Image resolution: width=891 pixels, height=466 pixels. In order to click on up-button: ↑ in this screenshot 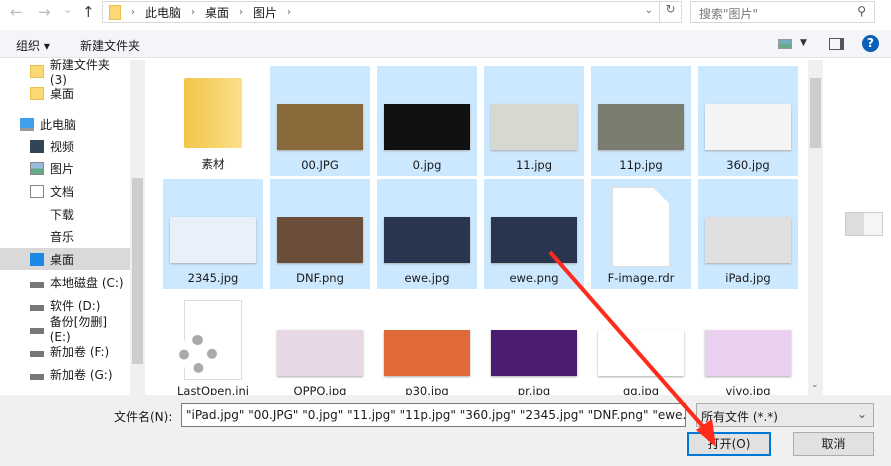, I will do `click(88, 12)`.